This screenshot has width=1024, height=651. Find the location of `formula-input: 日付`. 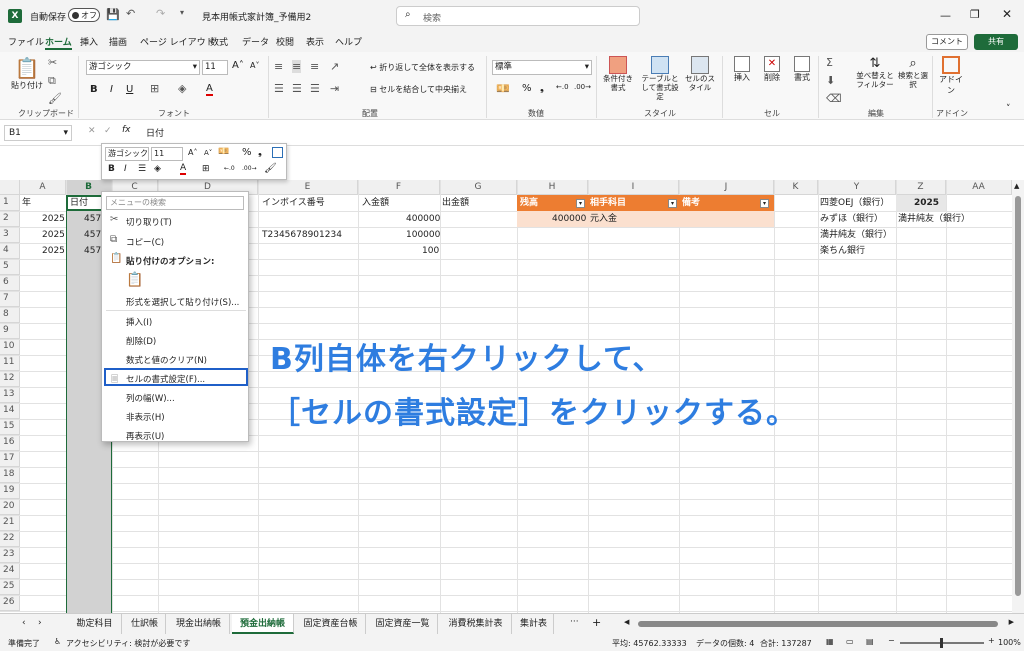

formula-input: 日付 is located at coordinates (155, 132).